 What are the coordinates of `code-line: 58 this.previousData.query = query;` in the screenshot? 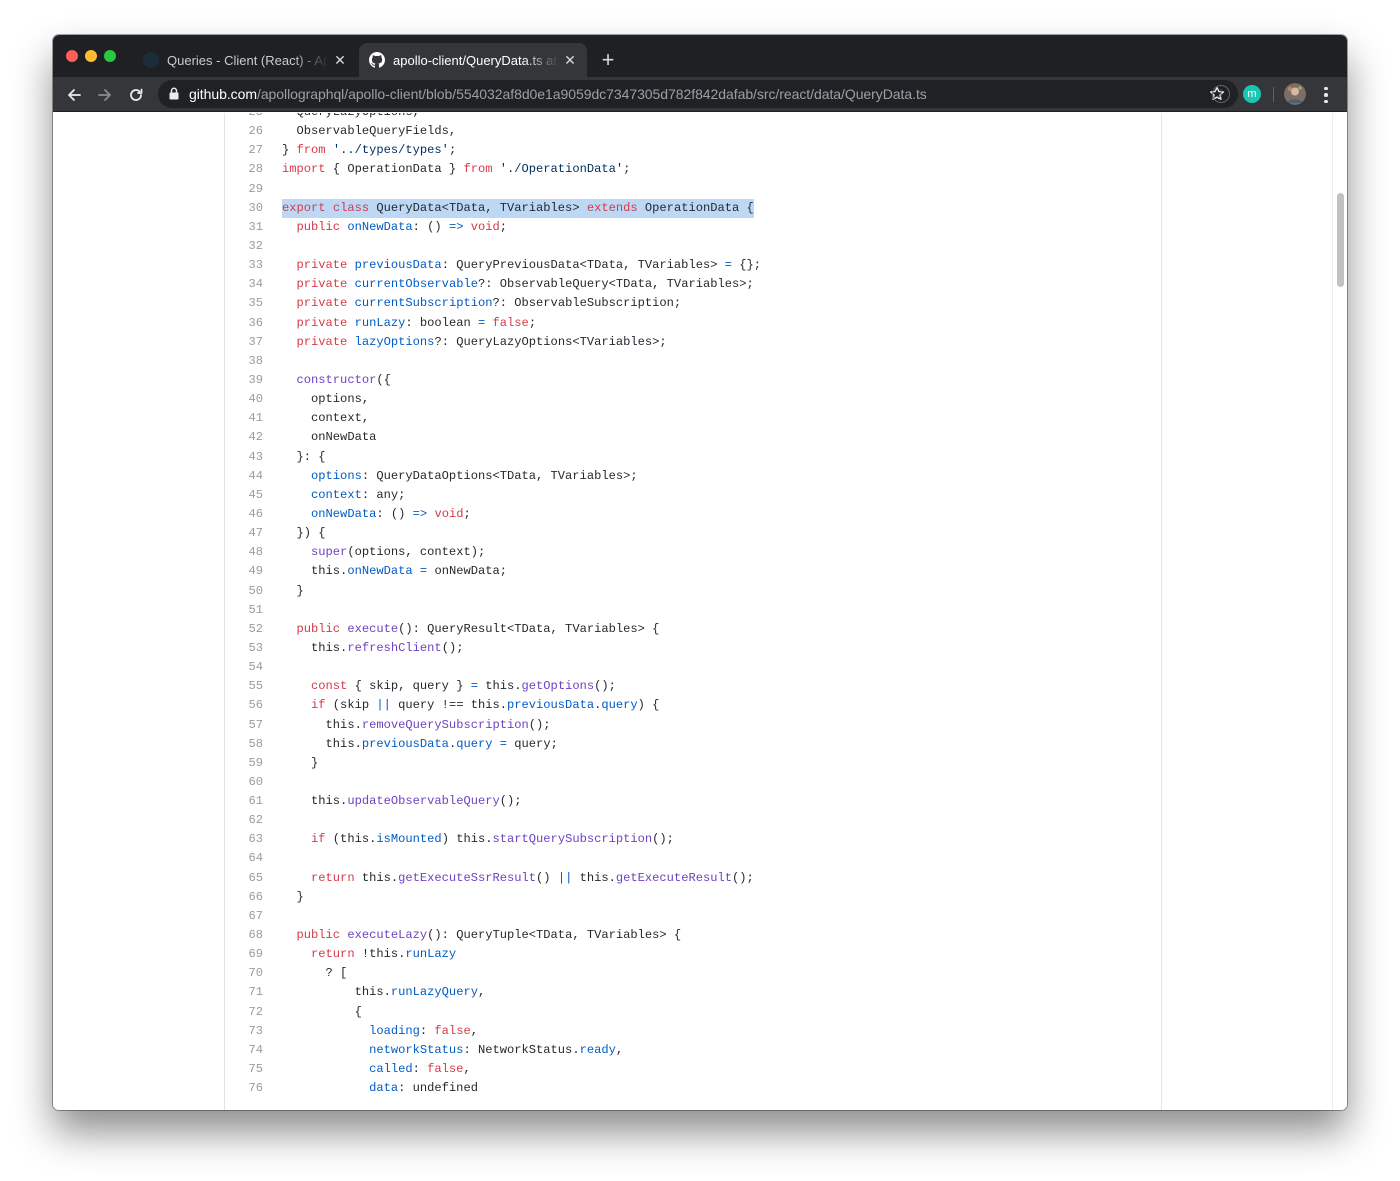 It's located at (693, 744).